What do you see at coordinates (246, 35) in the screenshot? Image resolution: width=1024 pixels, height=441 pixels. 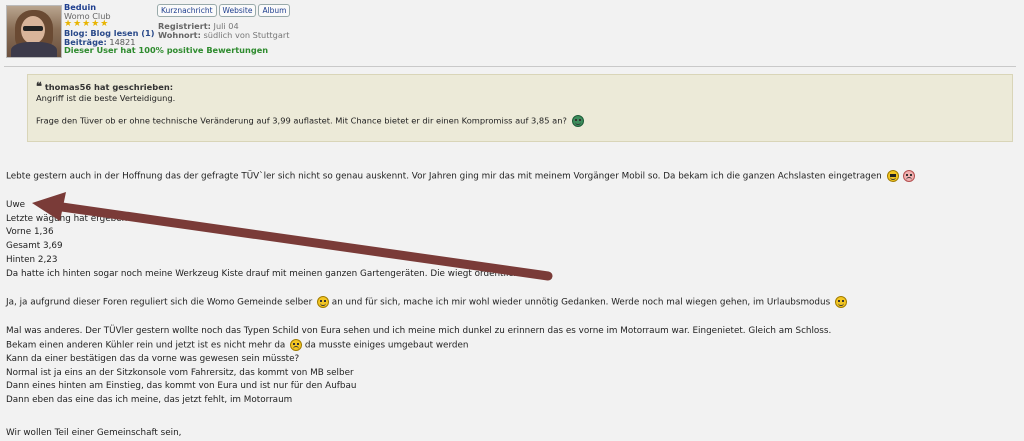 I see `residence-value: südlich von Stuttgart` at bounding box center [246, 35].